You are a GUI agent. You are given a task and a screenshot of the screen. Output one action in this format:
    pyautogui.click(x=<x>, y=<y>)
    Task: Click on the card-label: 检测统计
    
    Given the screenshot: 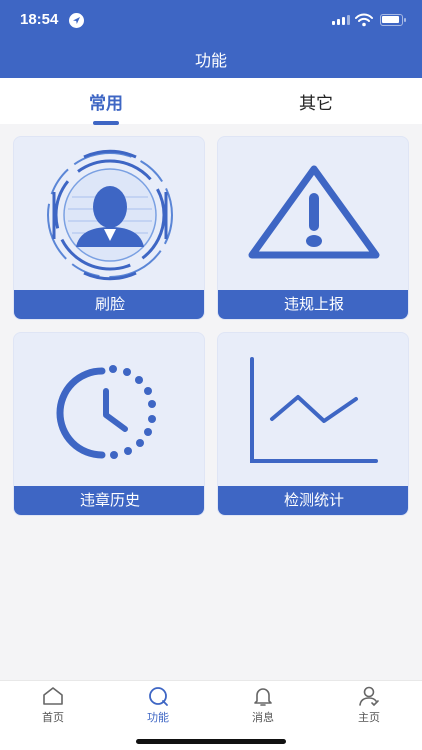 What is the action you would take?
    pyautogui.click(x=313, y=500)
    